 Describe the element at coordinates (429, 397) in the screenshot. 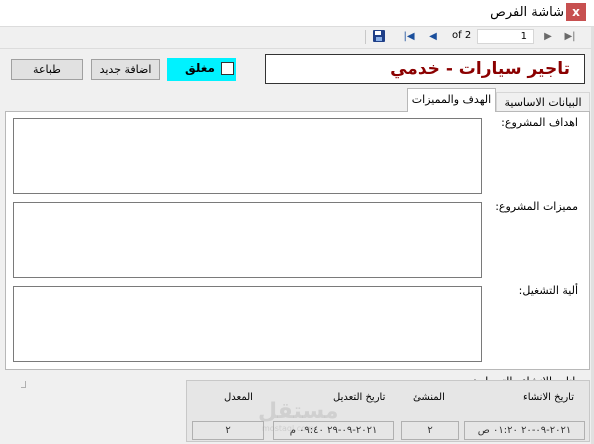

I see `creator-label: المنشئ` at that location.